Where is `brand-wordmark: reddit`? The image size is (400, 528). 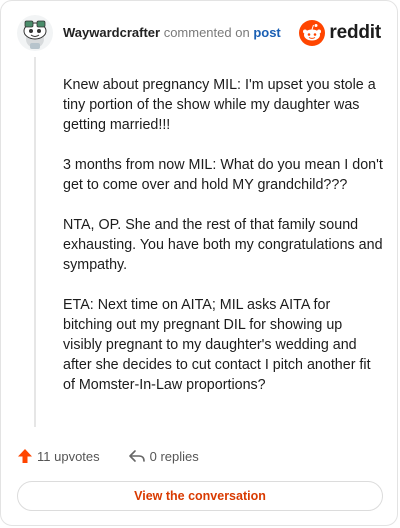 brand-wordmark: reddit is located at coordinates (355, 32).